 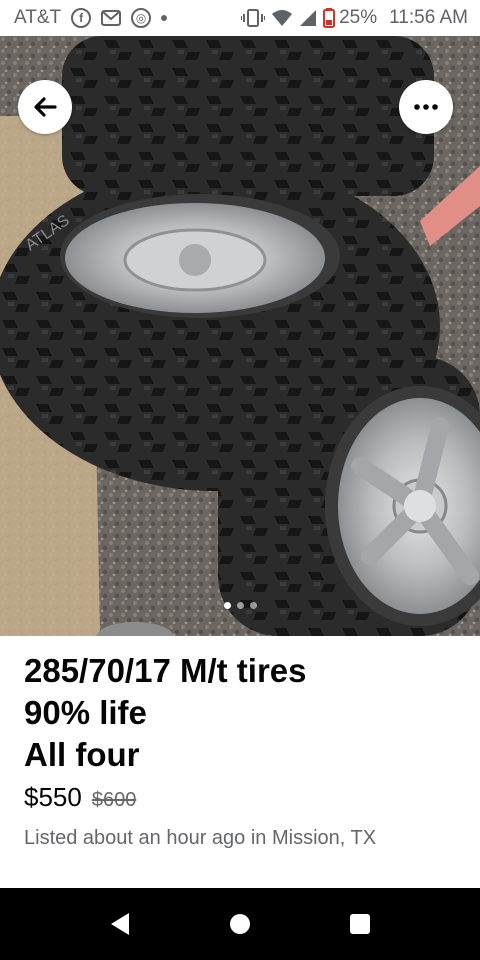 I want to click on arrow-left-icon, so click(x=45, y=107).